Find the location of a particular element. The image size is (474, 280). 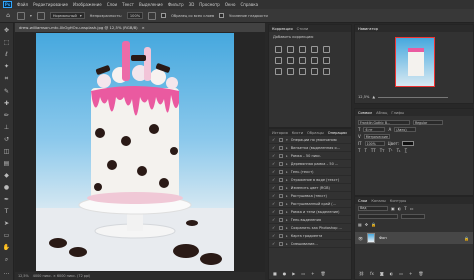

lasso-tool-icon: ℓ is located at coordinates (7, 54).